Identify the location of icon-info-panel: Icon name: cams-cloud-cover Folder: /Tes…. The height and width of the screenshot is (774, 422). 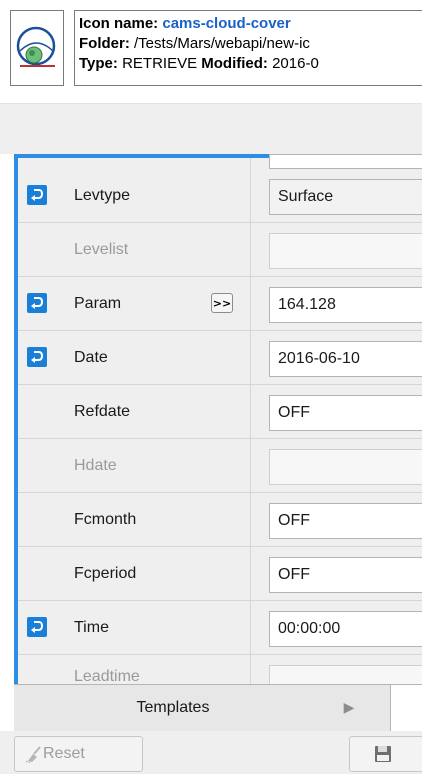
(211, 52).